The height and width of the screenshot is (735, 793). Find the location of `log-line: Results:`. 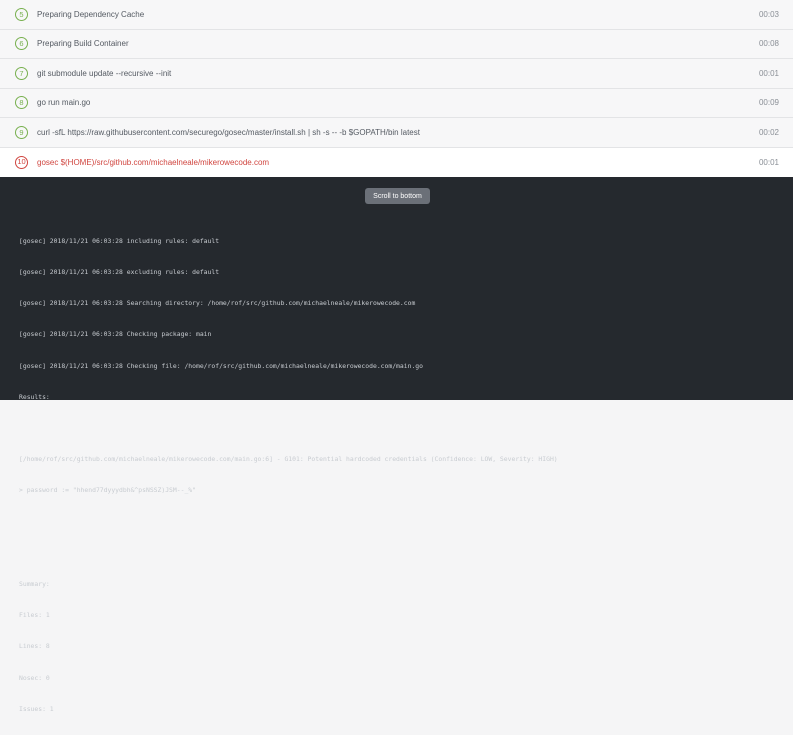

log-line: Results: is located at coordinates (34, 396).